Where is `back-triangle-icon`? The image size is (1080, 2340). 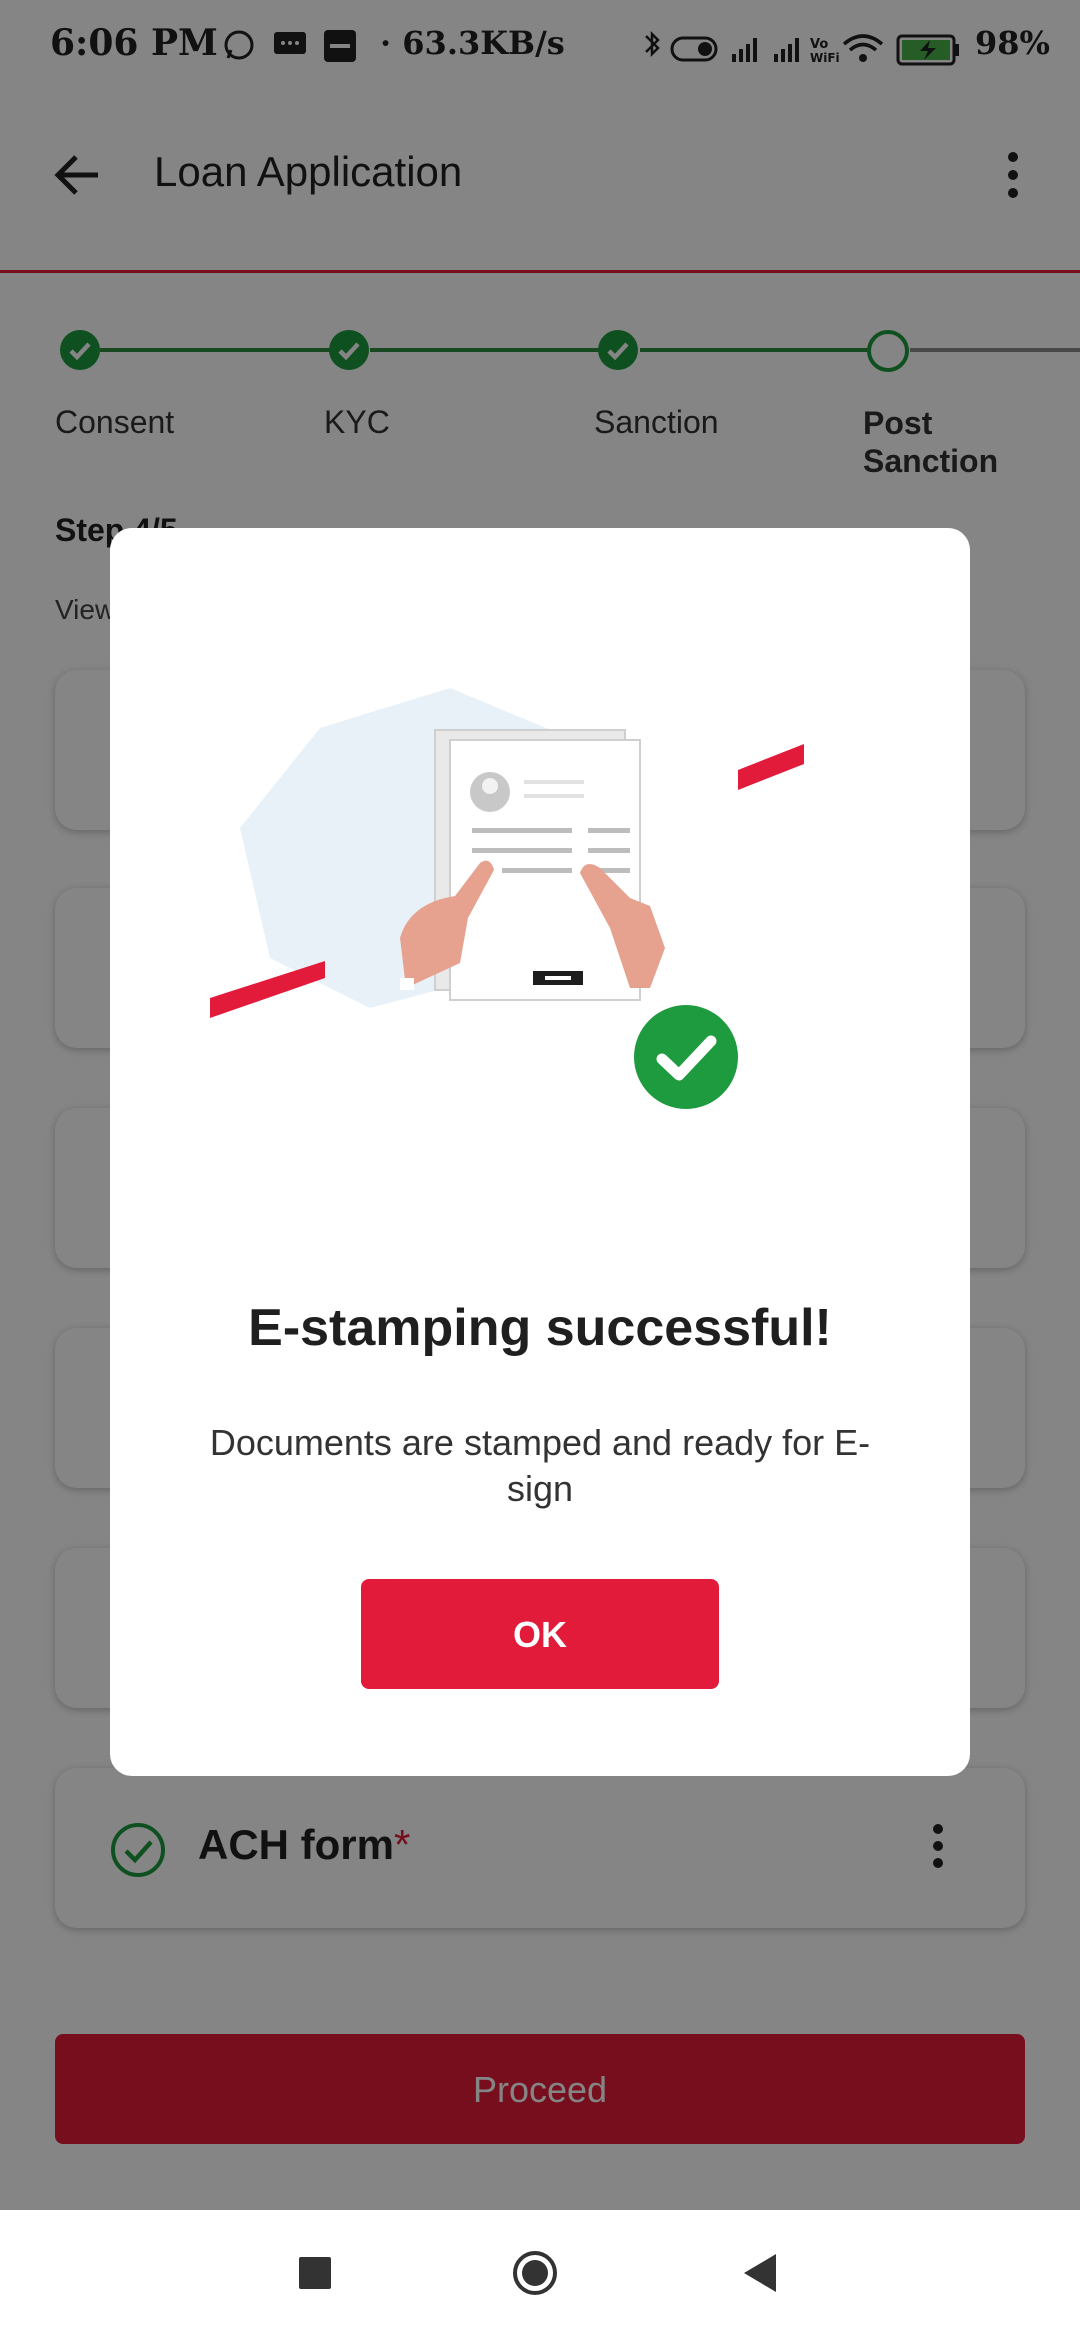
back-triangle-icon is located at coordinates (760, 2273).